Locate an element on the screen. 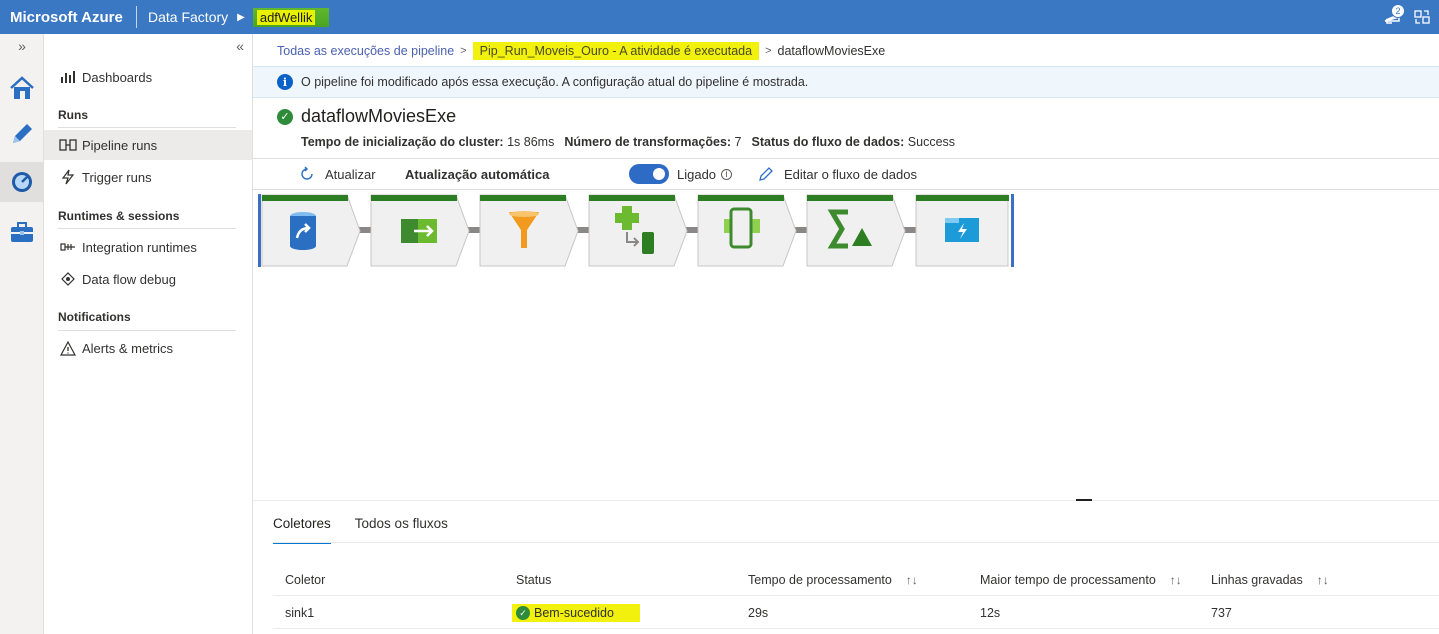  section-runtimes: Runtimes & sessions is located at coordinates (119, 216).